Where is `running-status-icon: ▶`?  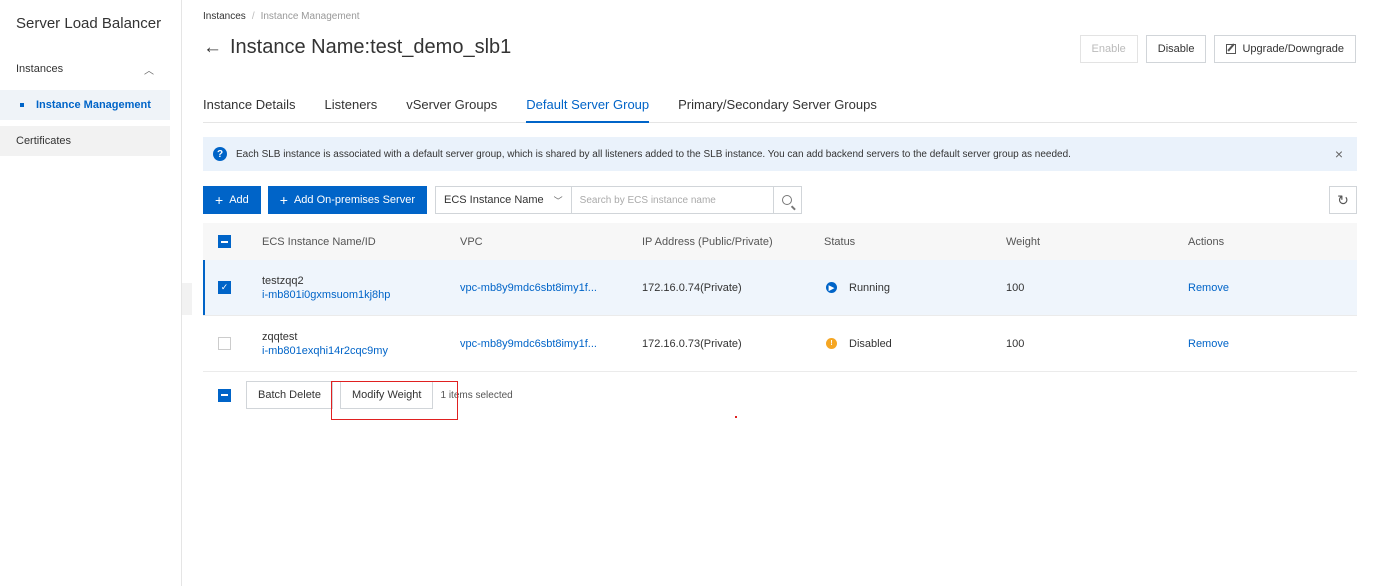 running-status-icon: ▶ is located at coordinates (831, 287).